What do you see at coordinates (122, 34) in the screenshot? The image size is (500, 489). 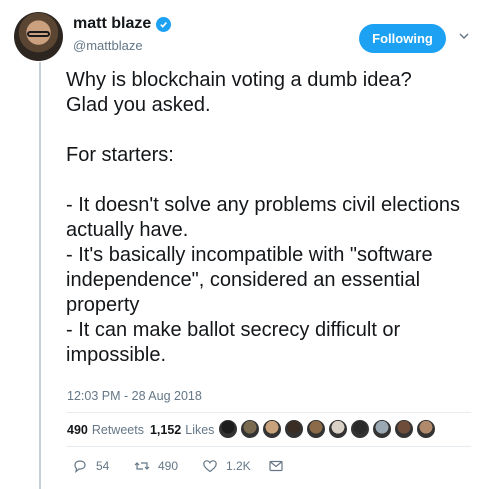 I see `author-block: matt blaze @mattblaze` at bounding box center [122, 34].